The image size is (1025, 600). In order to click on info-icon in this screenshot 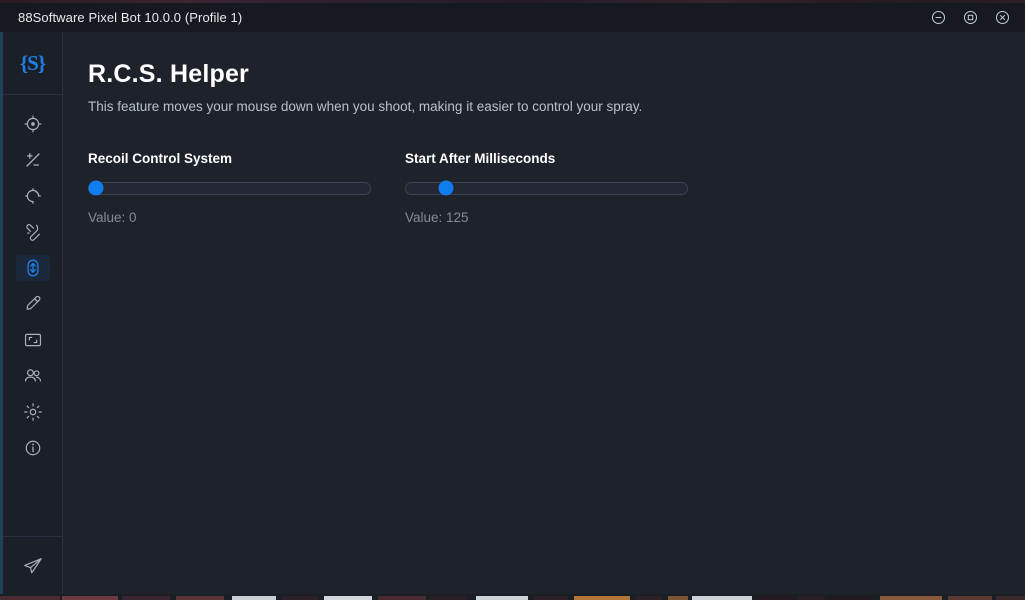, I will do `click(32, 448)`.